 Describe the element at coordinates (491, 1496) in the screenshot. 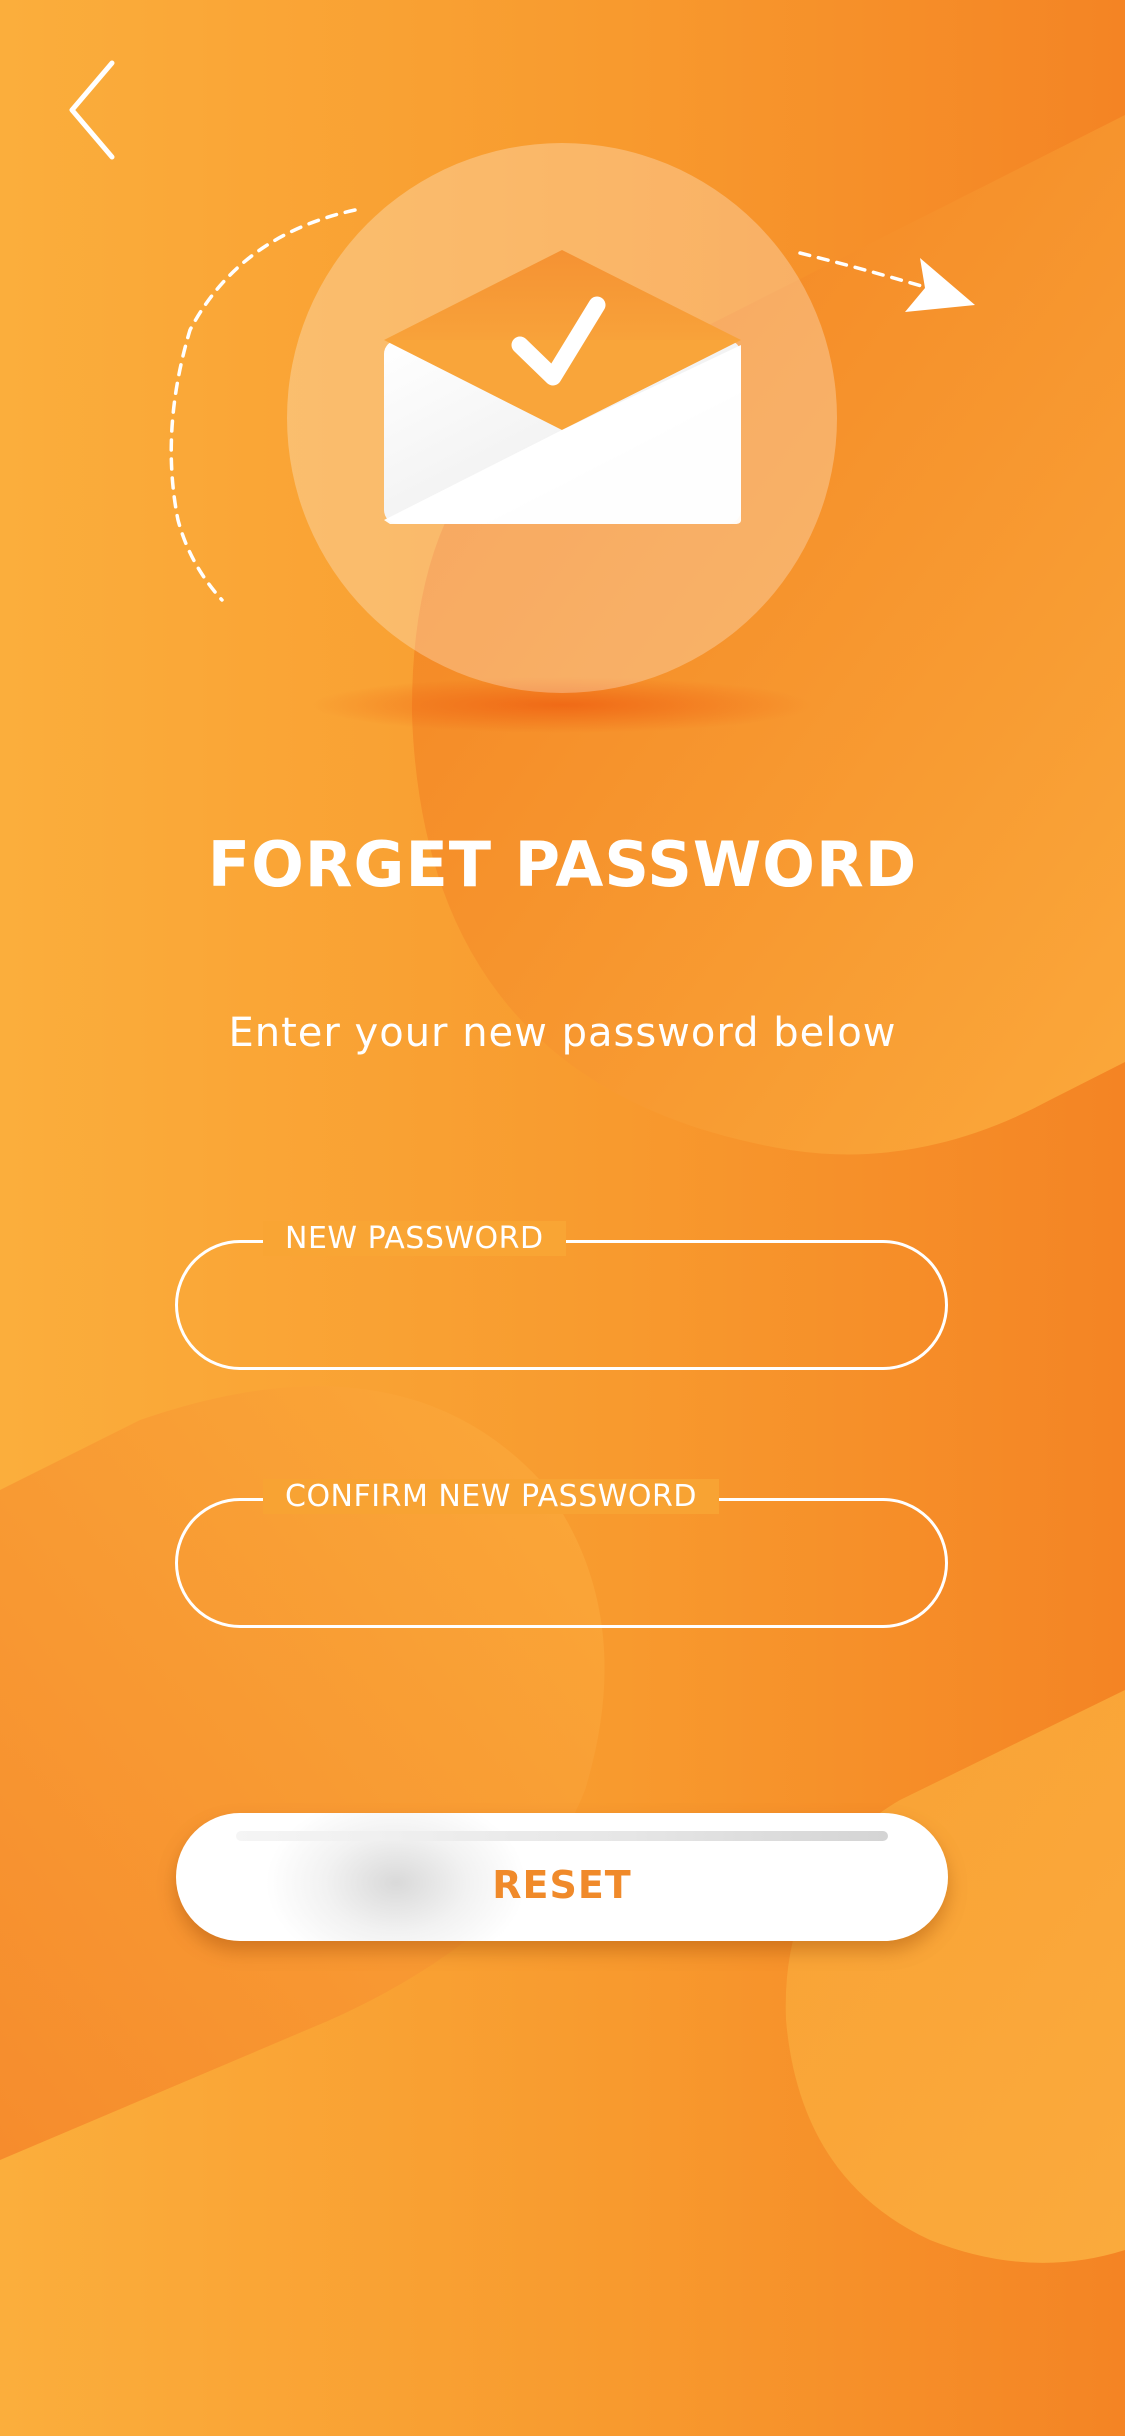

I see `confirm-password-label: CONFIRM NEW PASSWORD` at that location.